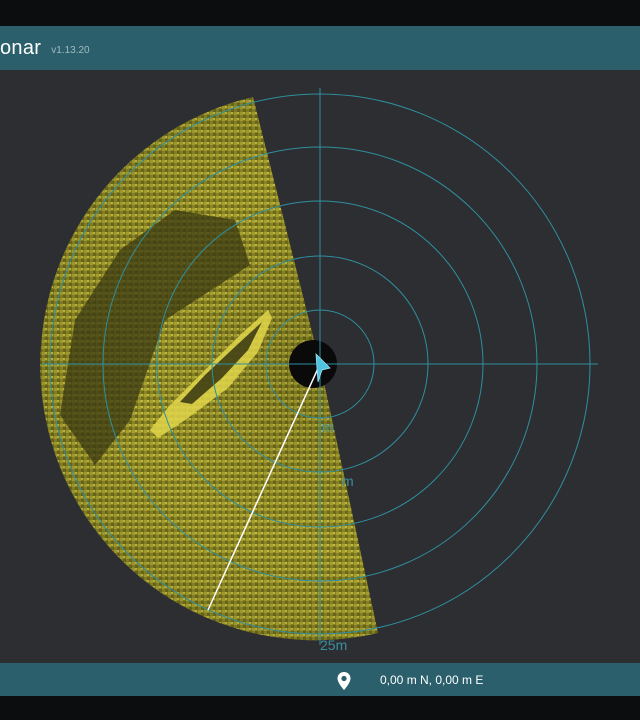  Describe the element at coordinates (348, 481) in the screenshot. I see `range-label-2: m` at that location.